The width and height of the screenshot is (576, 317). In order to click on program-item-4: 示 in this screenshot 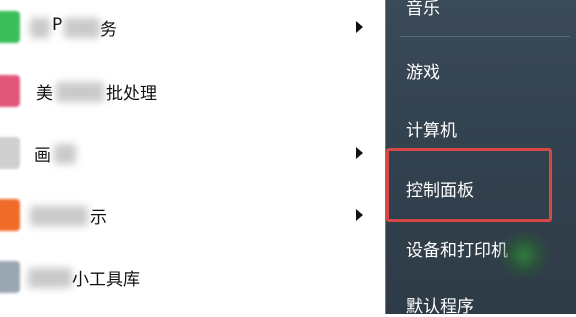, I will do `click(192, 215)`.